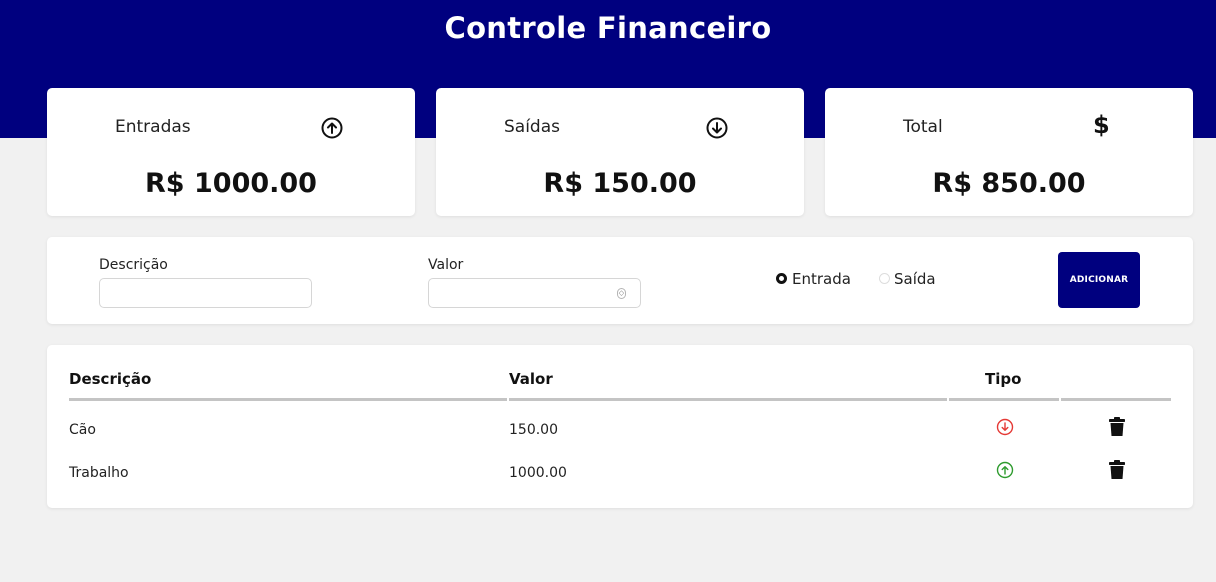 Image resolution: width=1216 pixels, height=582 pixels. Describe the element at coordinates (110, 379) in the screenshot. I see `column-header-descricao: Descrição` at that location.